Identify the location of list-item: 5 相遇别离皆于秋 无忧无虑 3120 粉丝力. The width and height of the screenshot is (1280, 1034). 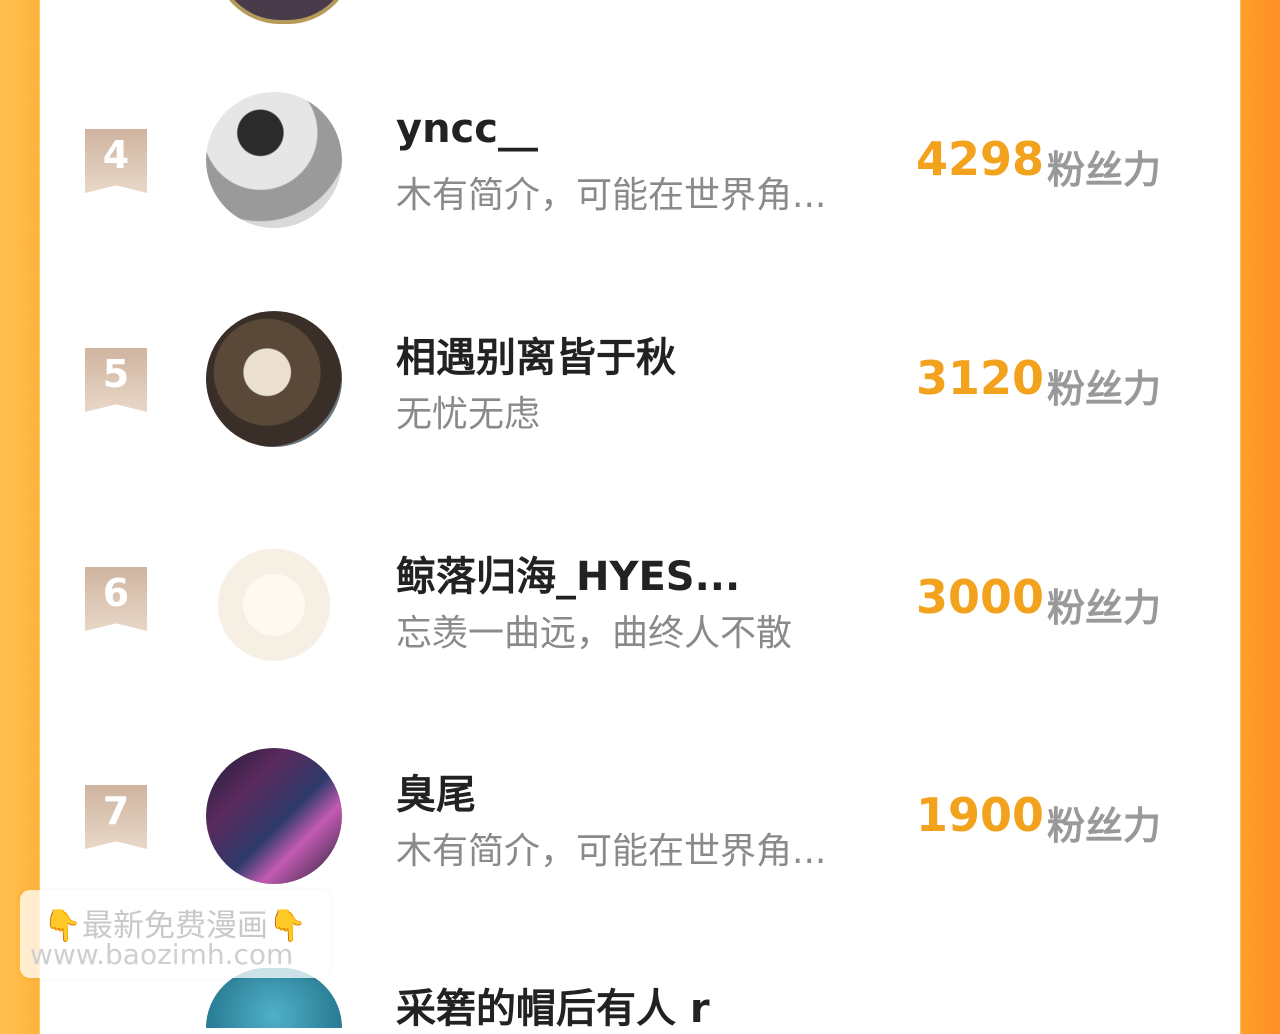
(640, 386).